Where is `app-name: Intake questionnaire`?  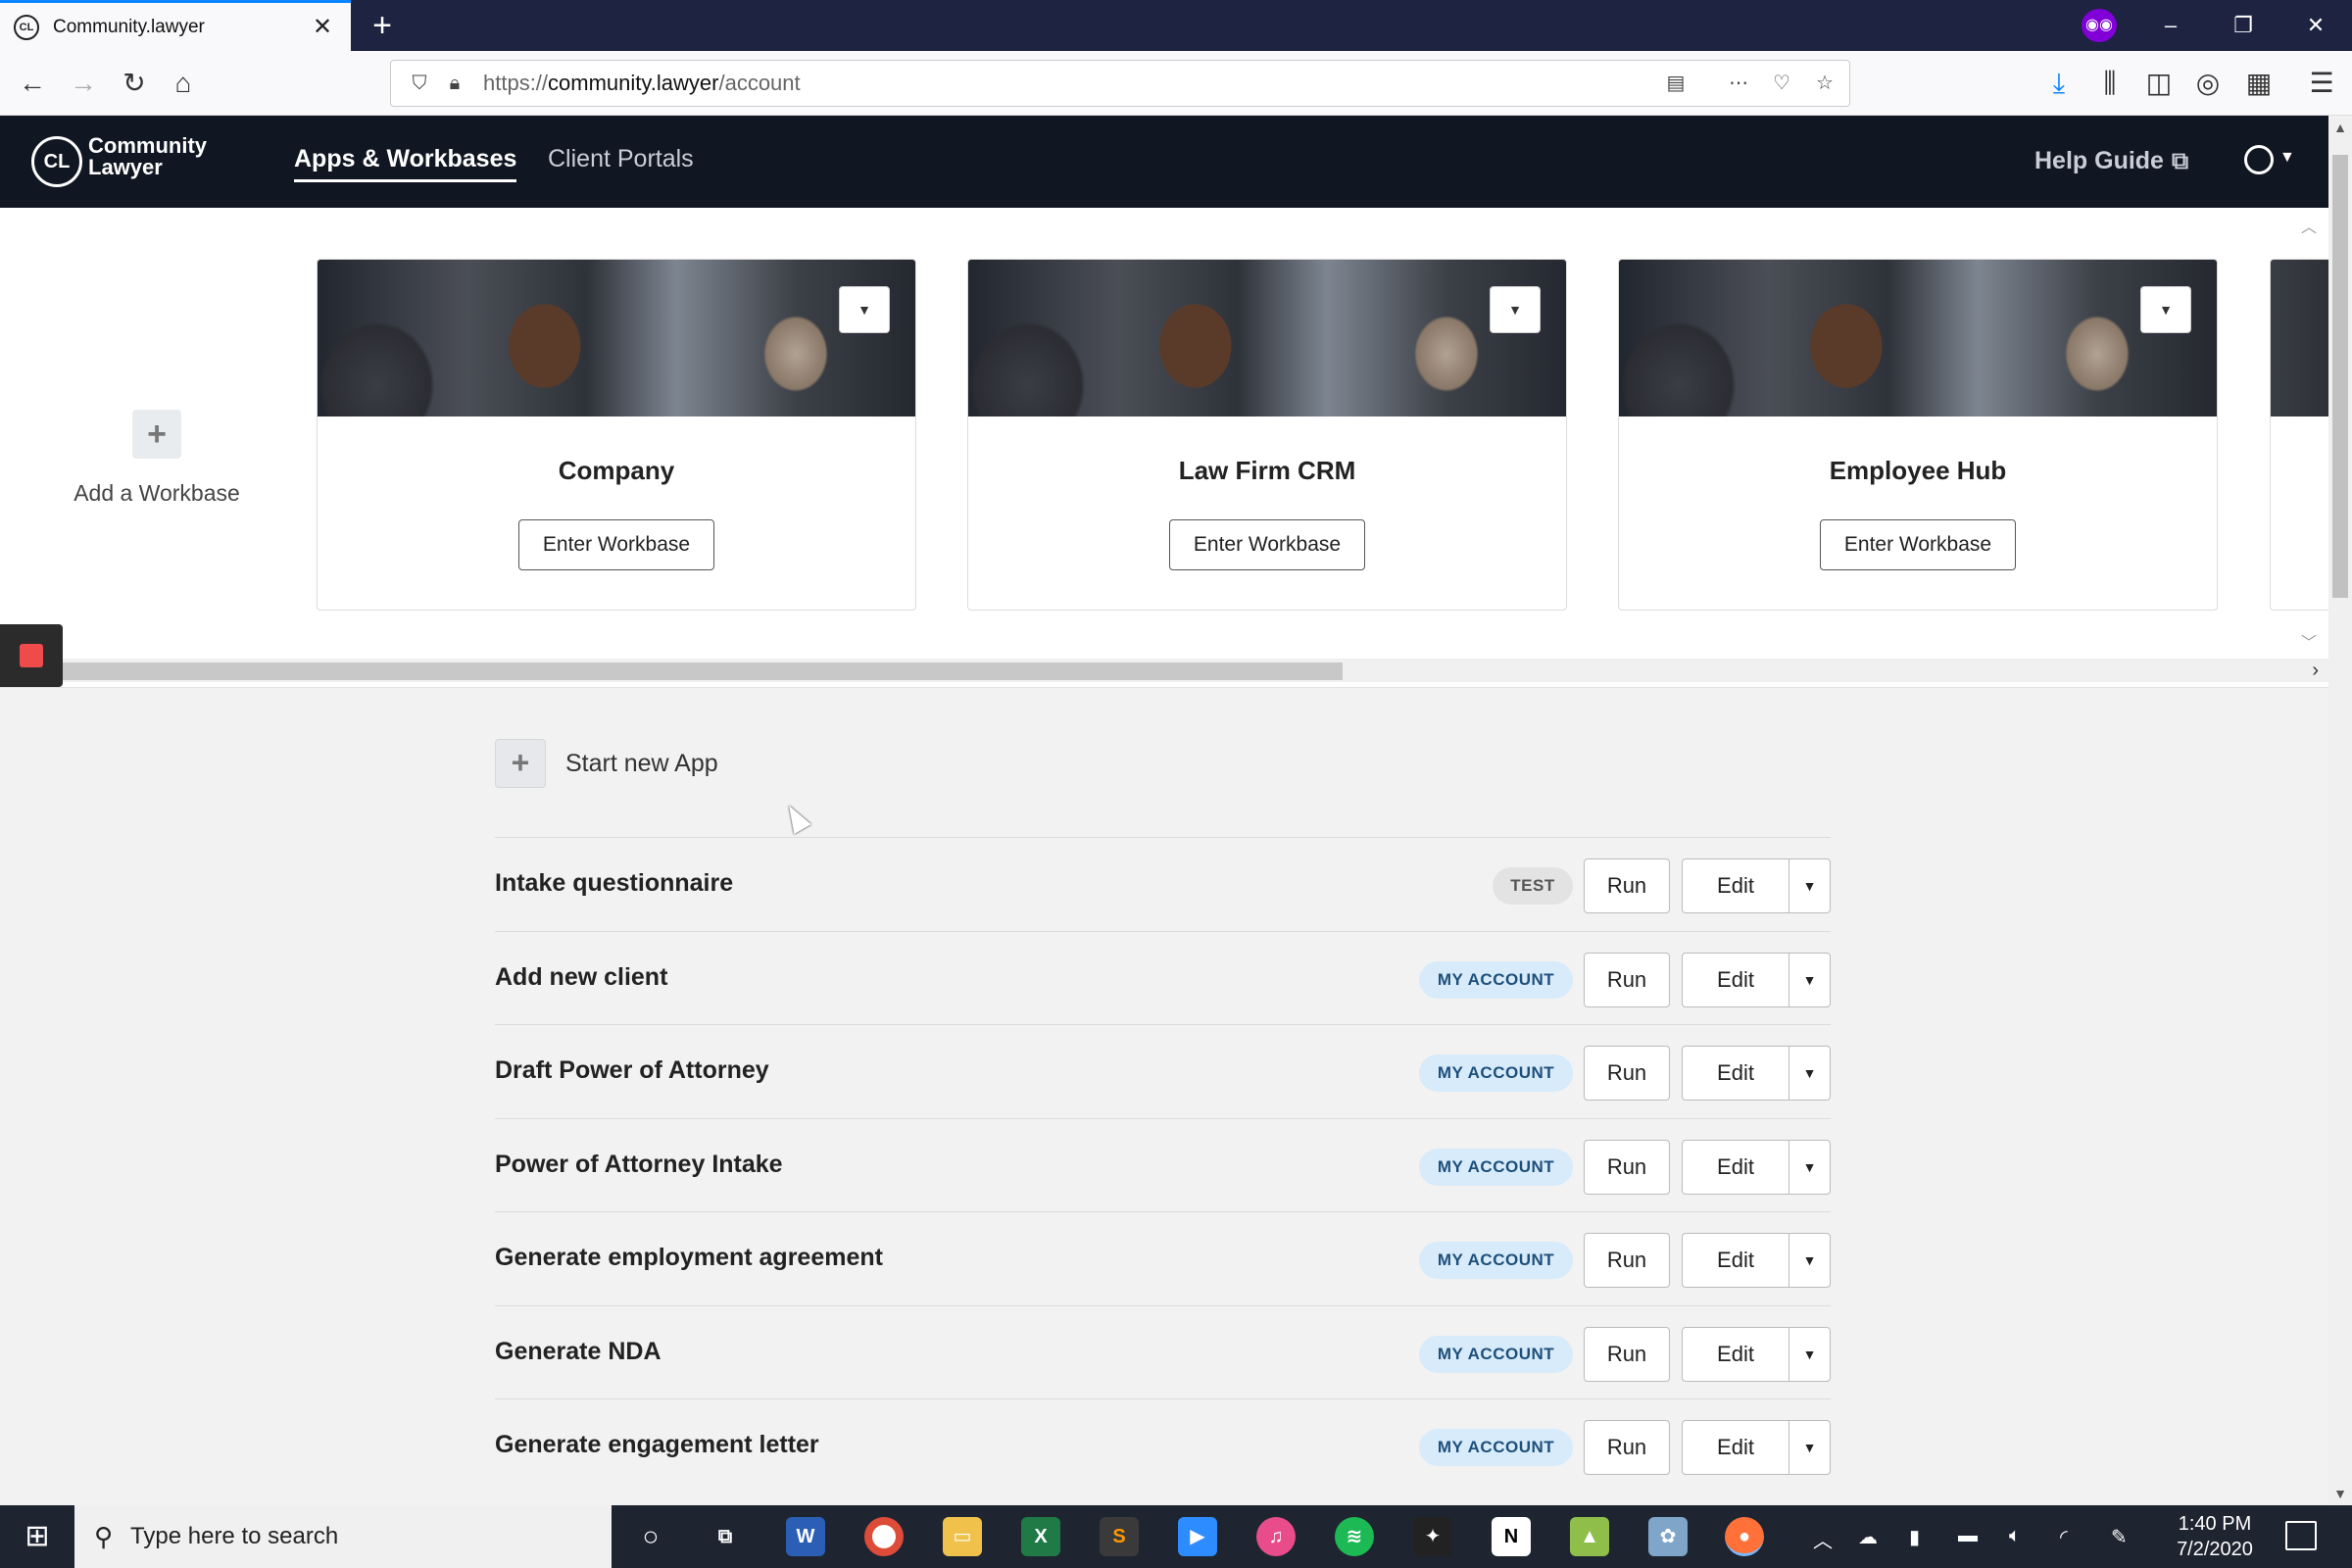
app-name: Intake questionnaire is located at coordinates (614, 883).